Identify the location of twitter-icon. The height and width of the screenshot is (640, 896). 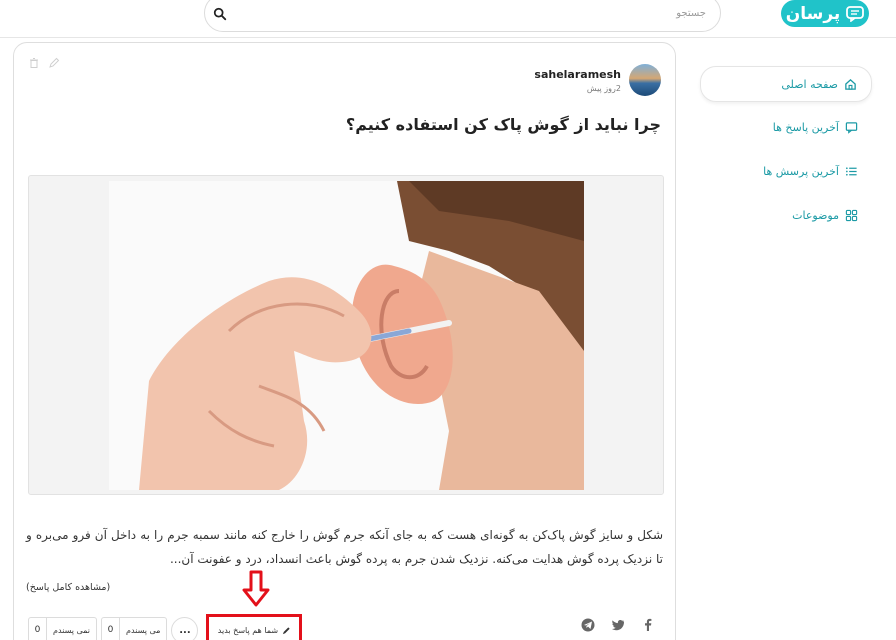
(618, 625).